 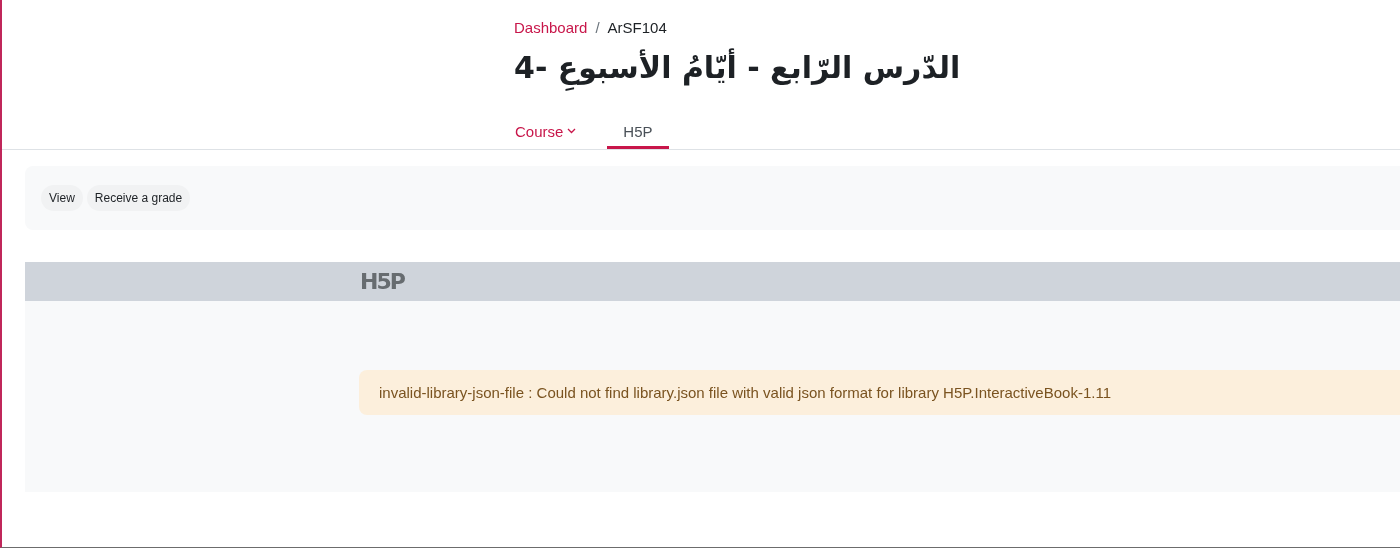 I want to click on nav-tab: Course, so click(x=553, y=127).